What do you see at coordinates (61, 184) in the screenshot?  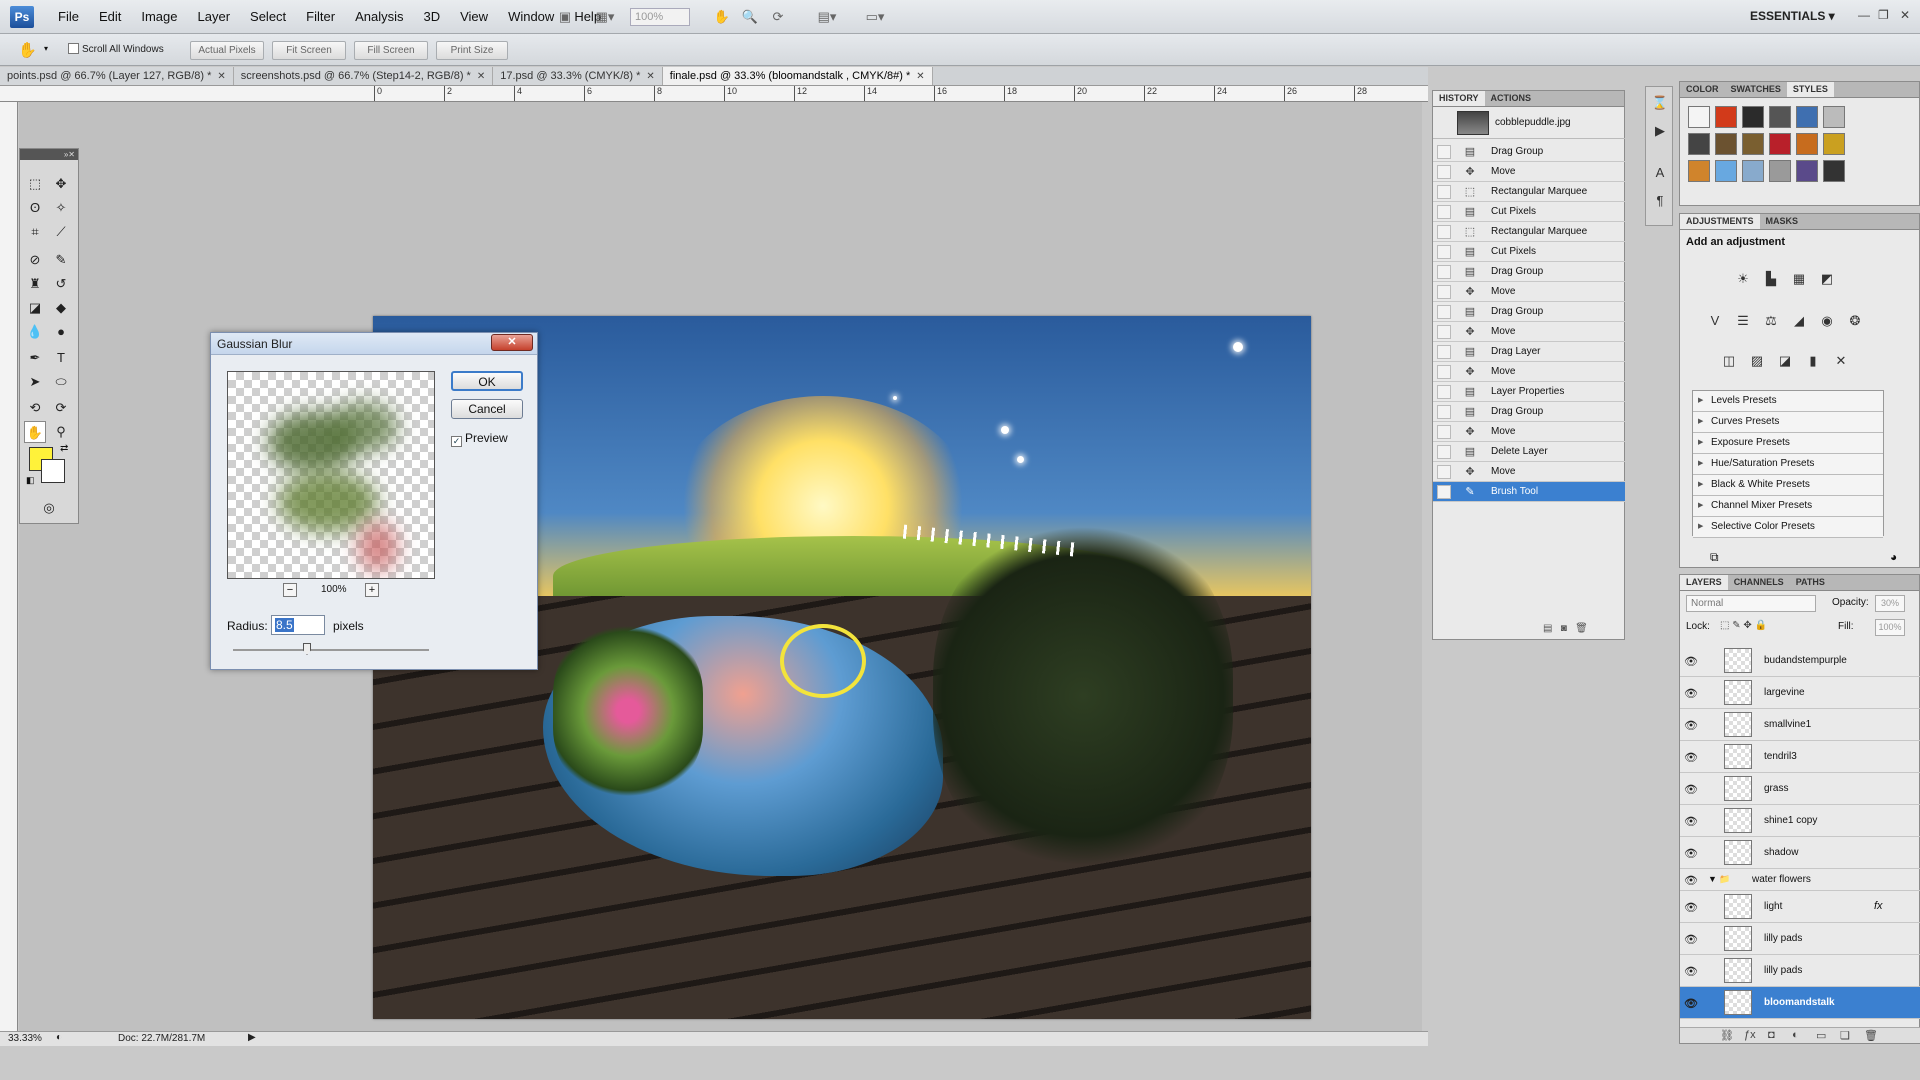 I see `move-tool-icon: ✥` at bounding box center [61, 184].